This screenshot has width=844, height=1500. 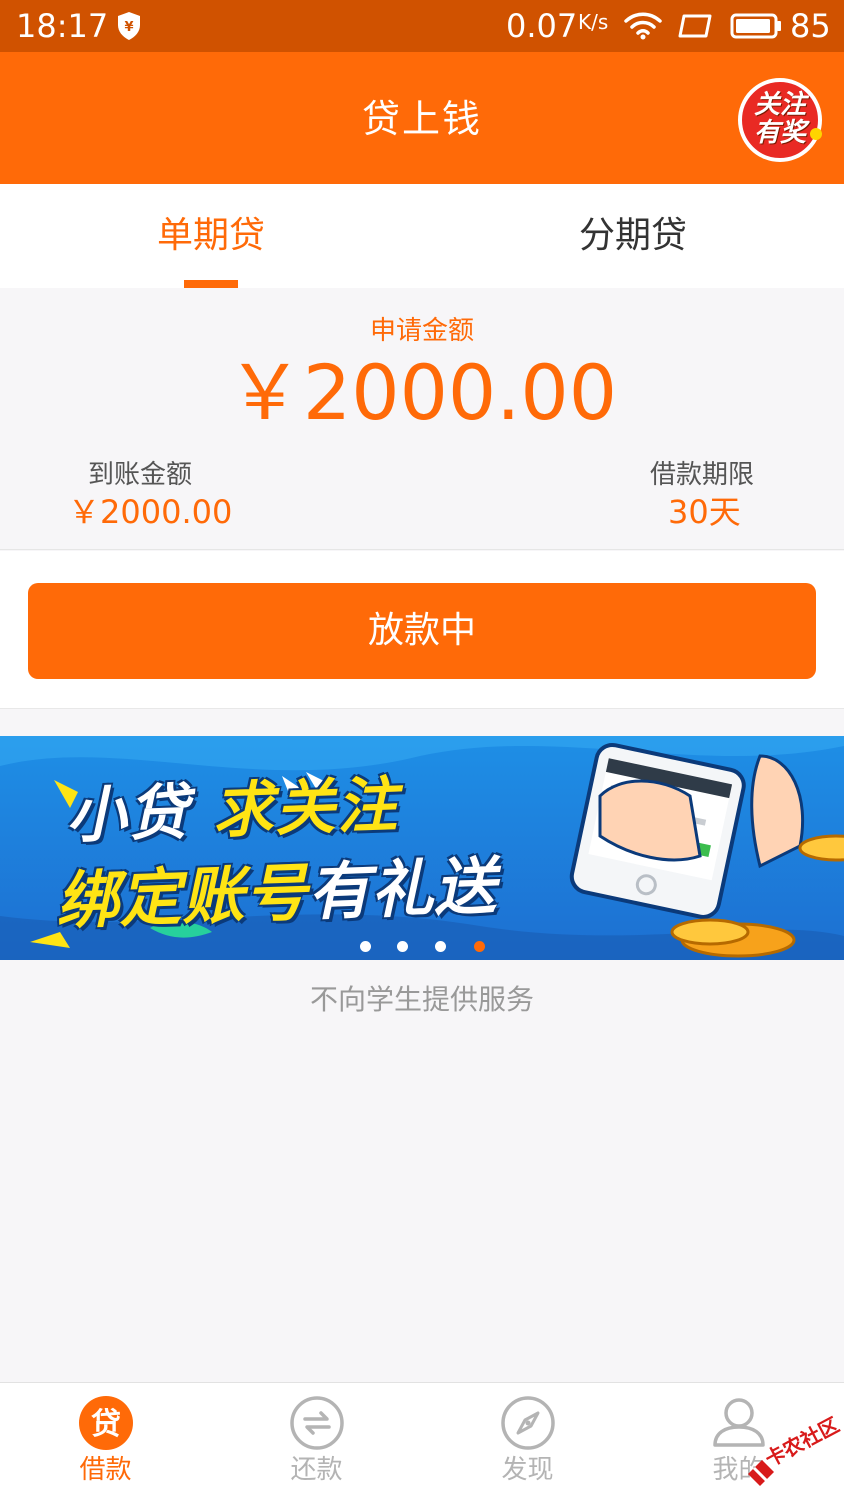 What do you see at coordinates (150, 512) in the screenshot?
I see `received-amount-value: ￥2000.00` at bounding box center [150, 512].